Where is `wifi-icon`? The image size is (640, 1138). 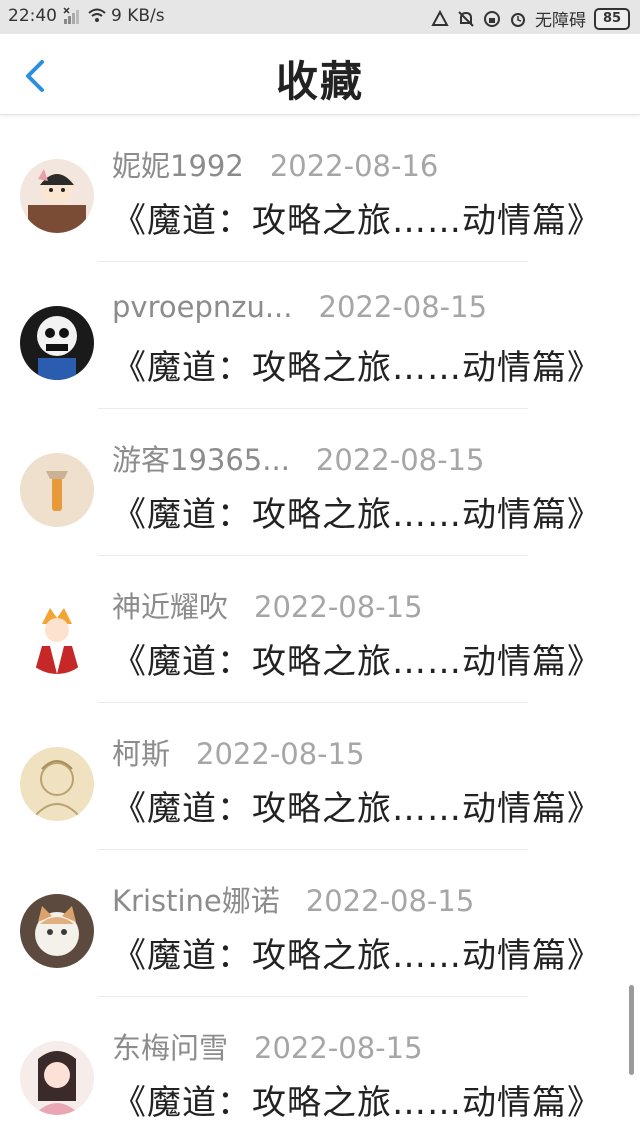 wifi-icon is located at coordinates (96, 16).